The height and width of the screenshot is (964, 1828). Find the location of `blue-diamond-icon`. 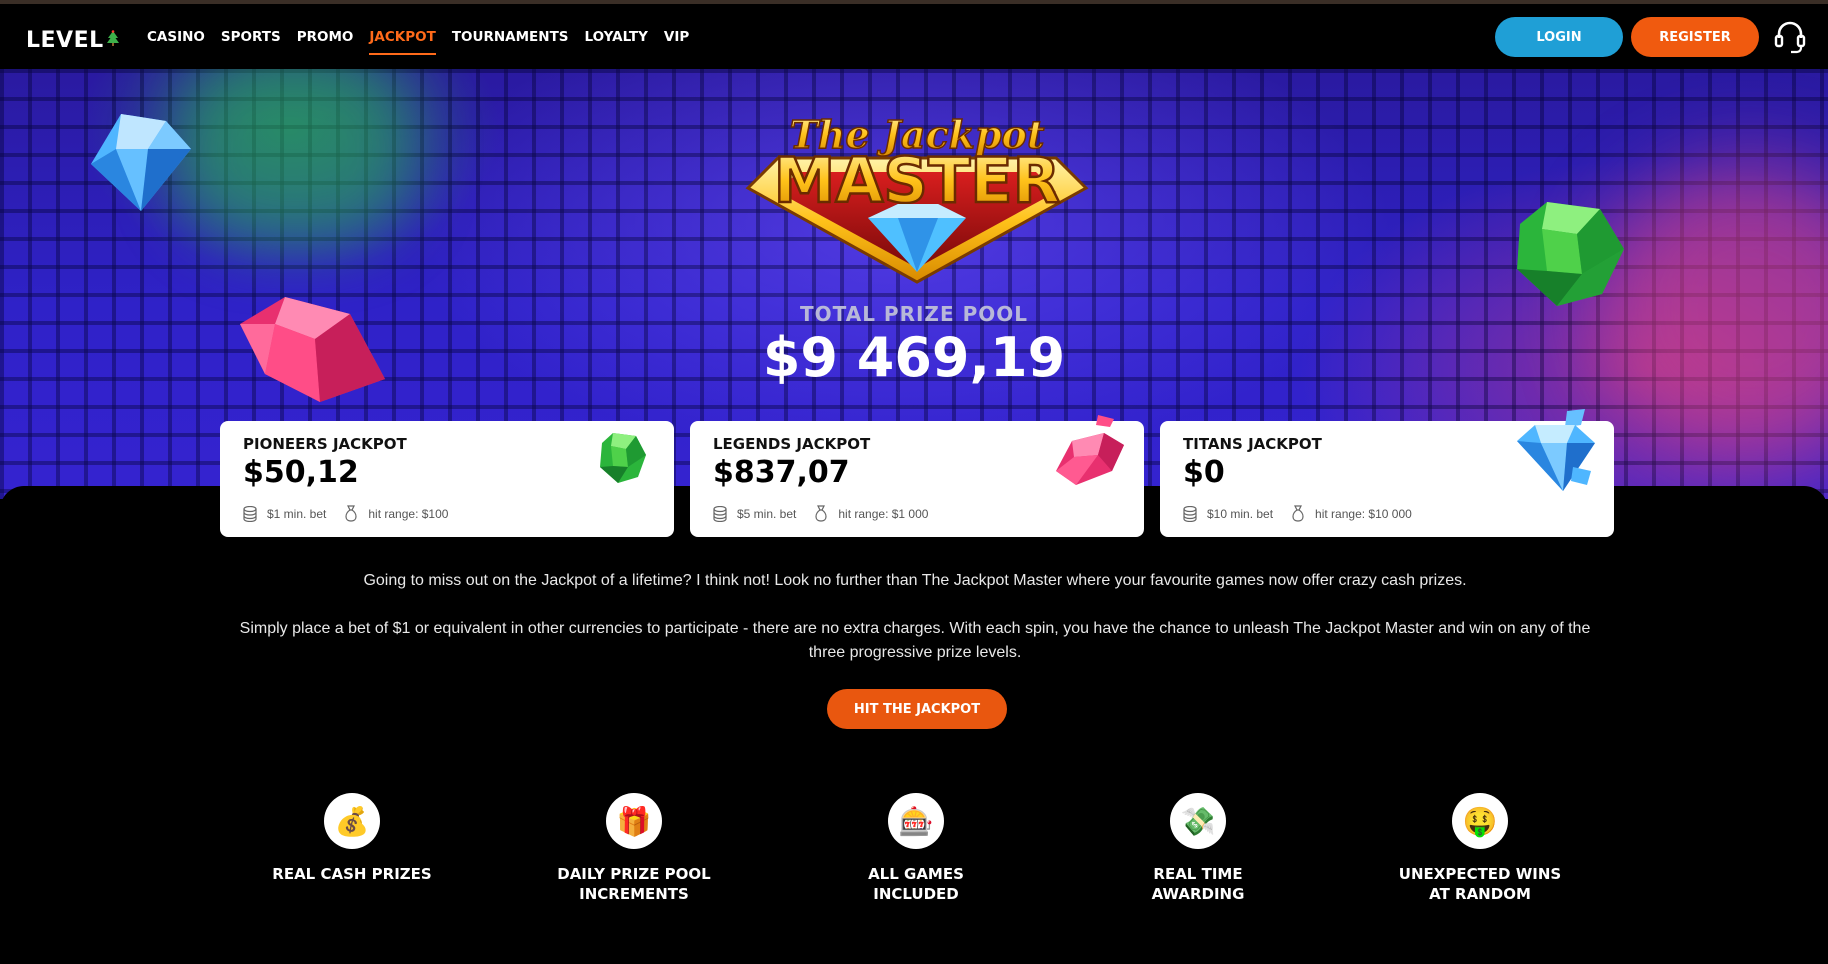

blue-diamond-icon is located at coordinates (1556, 450).